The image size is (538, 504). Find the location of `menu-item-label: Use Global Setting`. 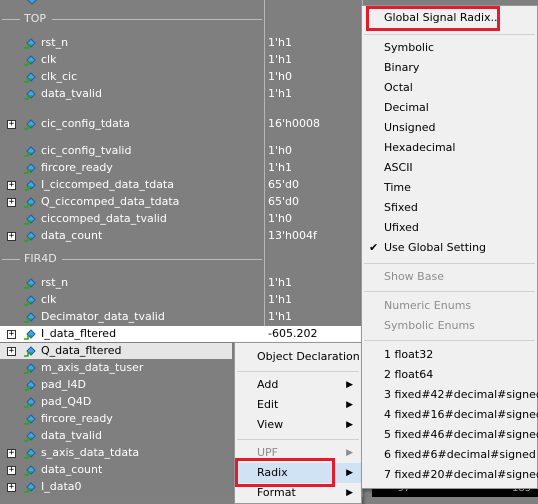

menu-item-label: Use Global Setting is located at coordinates (435, 247).